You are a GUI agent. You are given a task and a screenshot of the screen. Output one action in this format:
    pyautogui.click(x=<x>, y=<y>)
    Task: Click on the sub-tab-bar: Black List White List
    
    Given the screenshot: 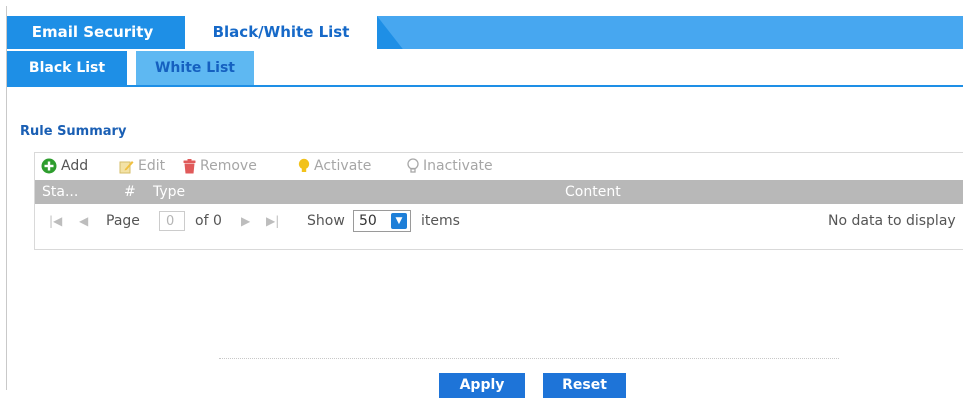 What is the action you would take?
    pyautogui.click(x=485, y=69)
    